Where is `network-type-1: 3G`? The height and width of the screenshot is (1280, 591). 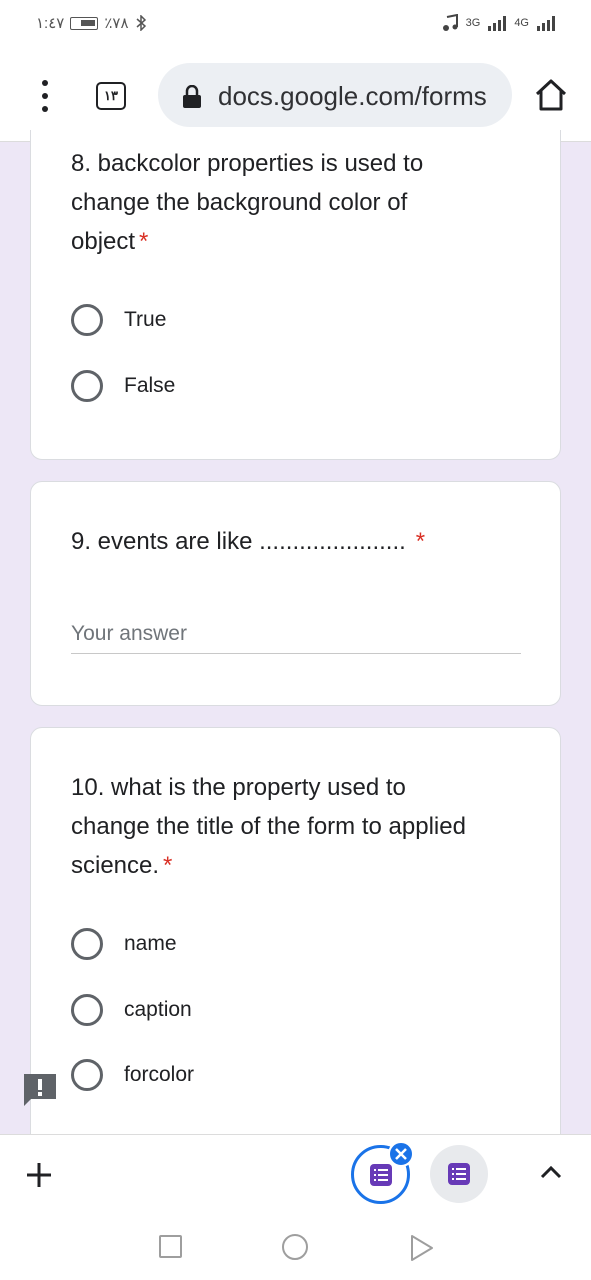 network-type-1: 3G is located at coordinates (473, 23).